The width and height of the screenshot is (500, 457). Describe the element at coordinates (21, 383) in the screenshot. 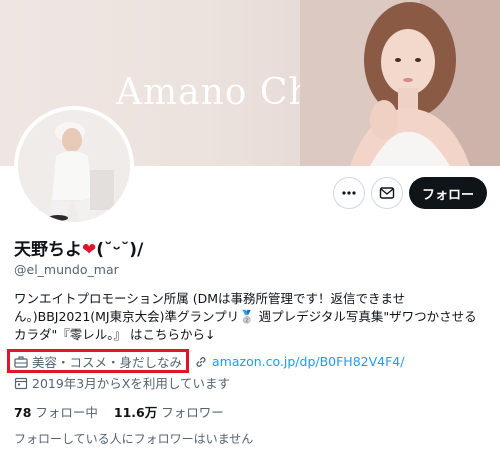

I see `calendar-icon` at that location.